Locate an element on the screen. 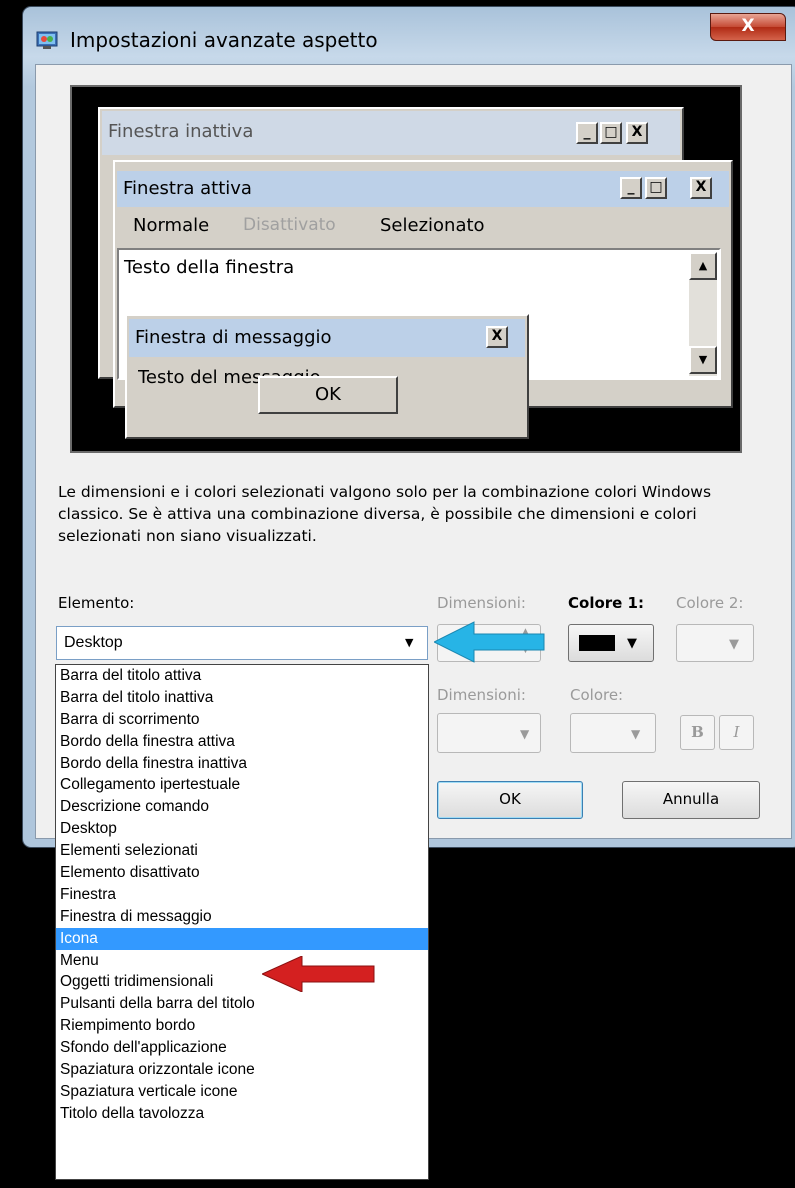 This screenshot has height=1188, width=795. list-item: Barra del titolo attiva is located at coordinates (242, 676).